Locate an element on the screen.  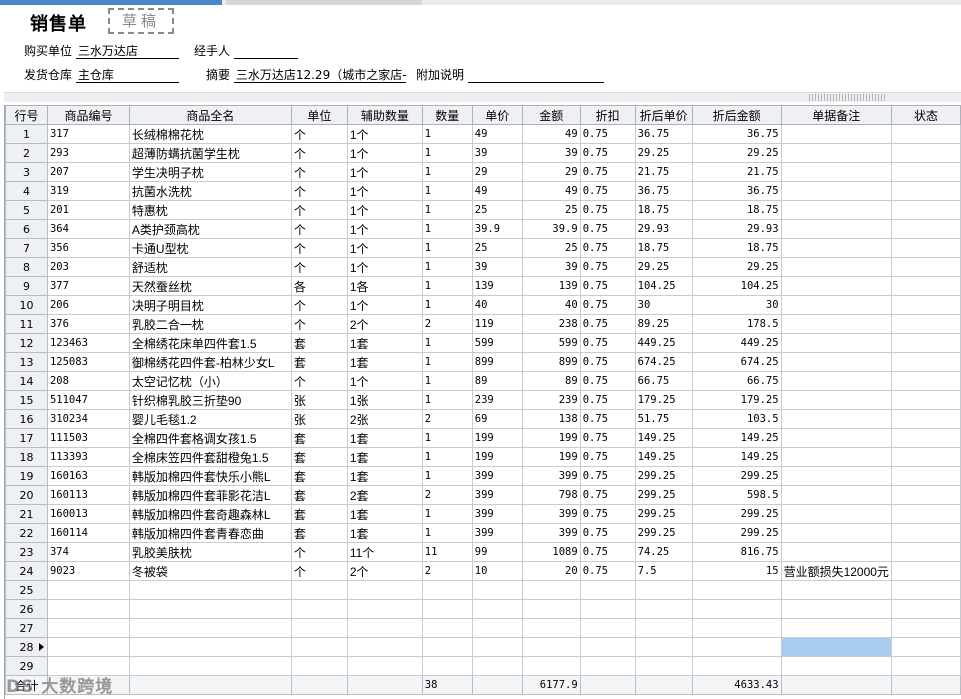
cell-name is located at coordinates (210, 666).